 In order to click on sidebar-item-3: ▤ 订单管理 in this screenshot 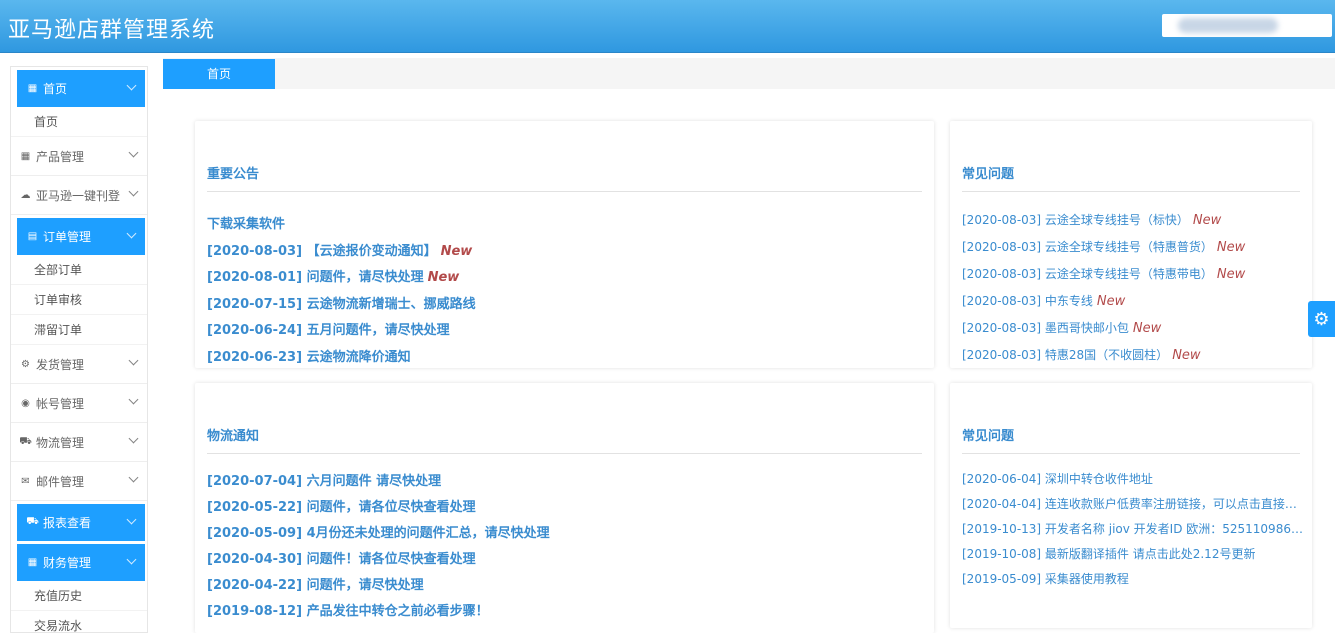, I will do `click(81, 236)`.